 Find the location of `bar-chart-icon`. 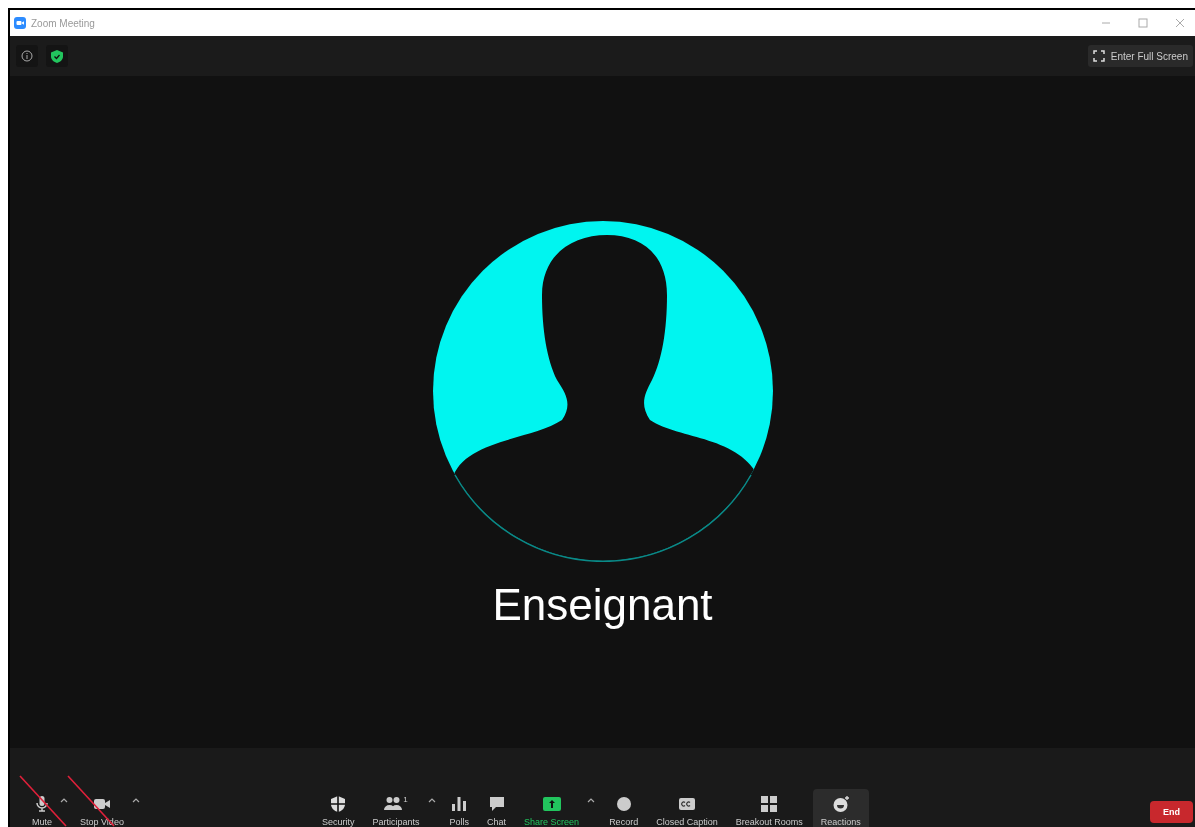

bar-chart-icon is located at coordinates (459, 804).